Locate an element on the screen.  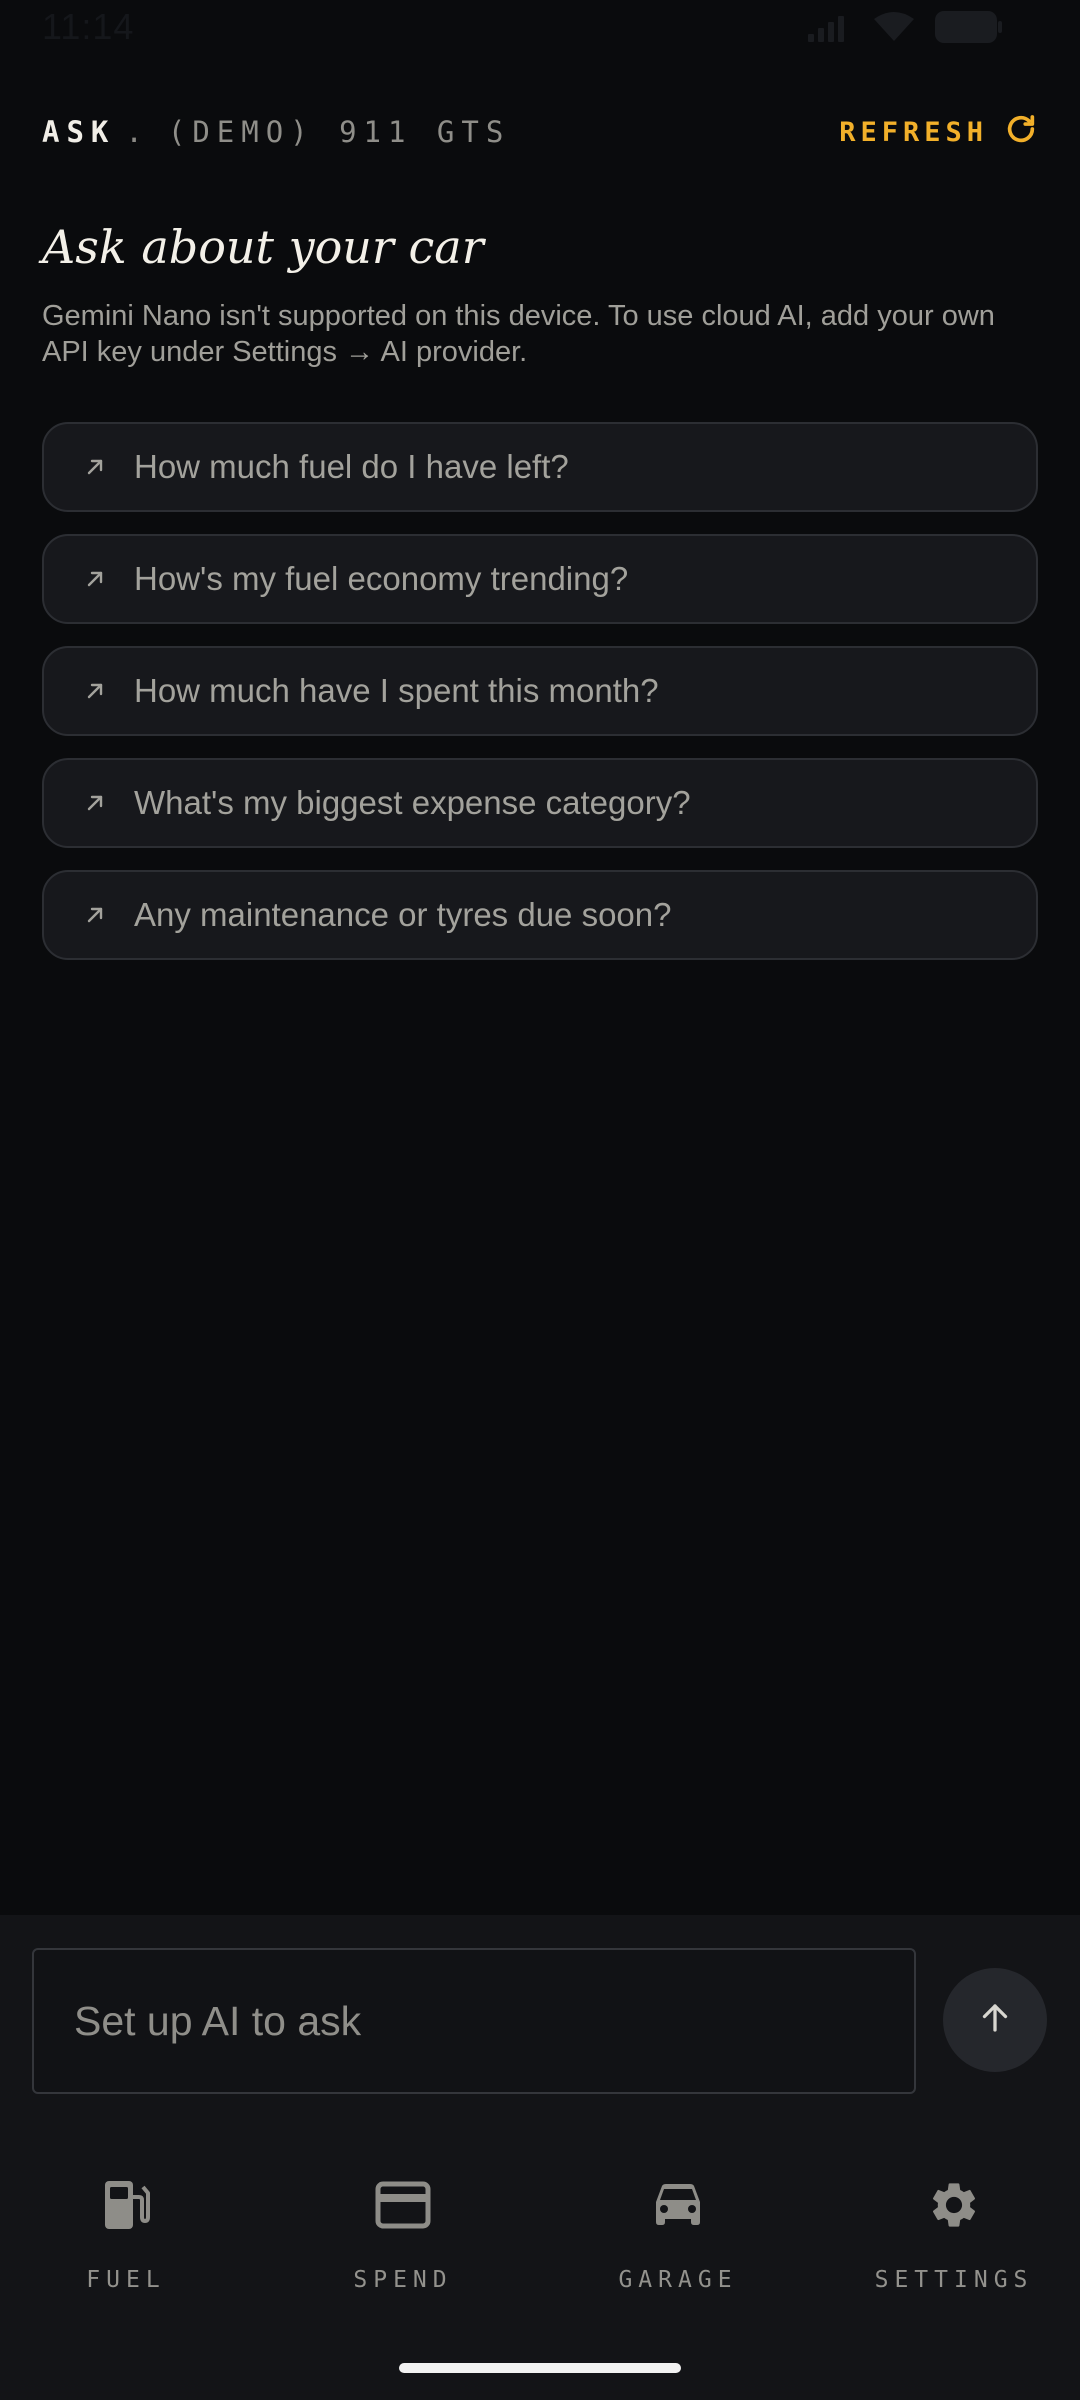
suggestion-chip: How much fuel do I have left? is located at coordinates (540, 467).